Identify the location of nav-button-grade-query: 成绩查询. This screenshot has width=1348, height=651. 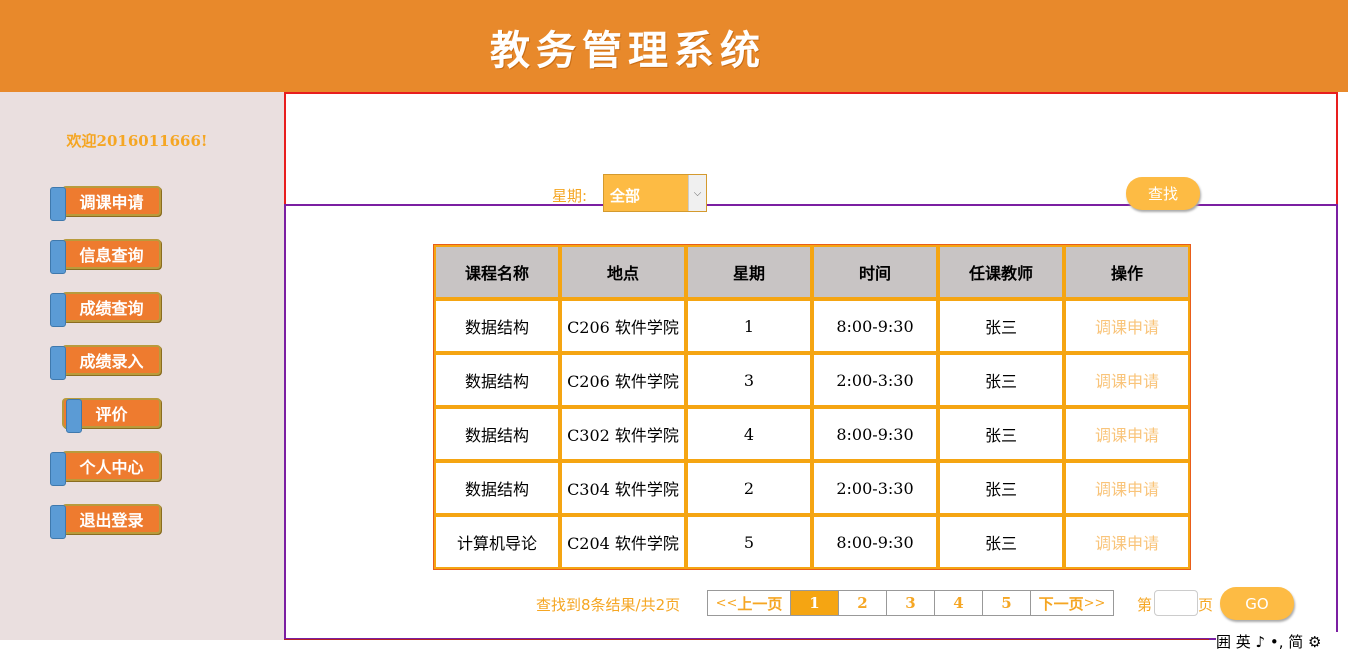
(111, 307).